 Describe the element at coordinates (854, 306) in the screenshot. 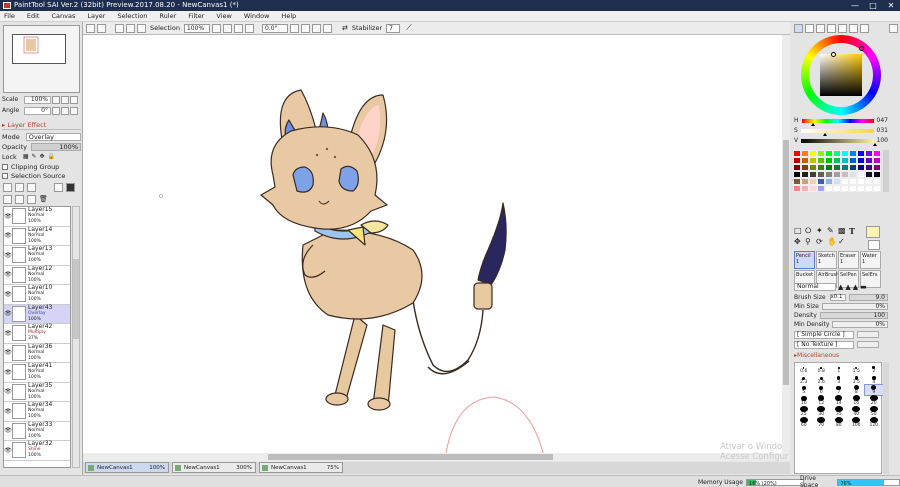

I see `min-size-slider: 0%` at that location.